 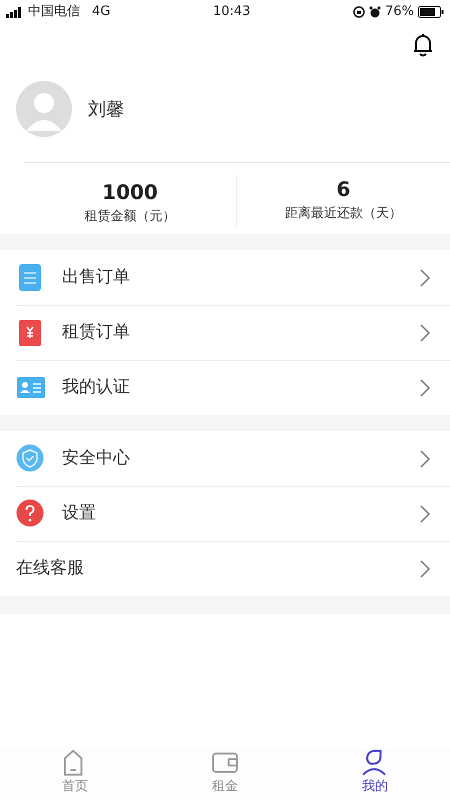 What do you see at coordinates (54, 12) in the screenshot?
I see `carrier-name: 中国电信` at bounding box center [54, 12].